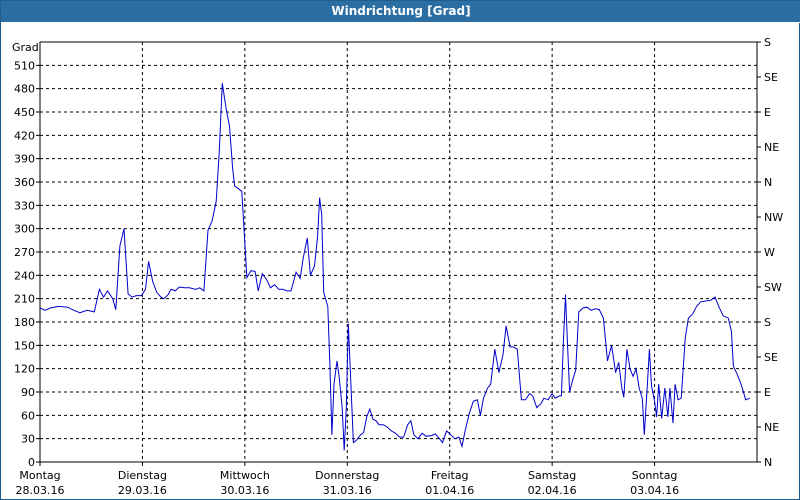 The width and height of the screenshot is (800, 500). I want to click on x-tick-day: Dienstag, so click(142, 475).